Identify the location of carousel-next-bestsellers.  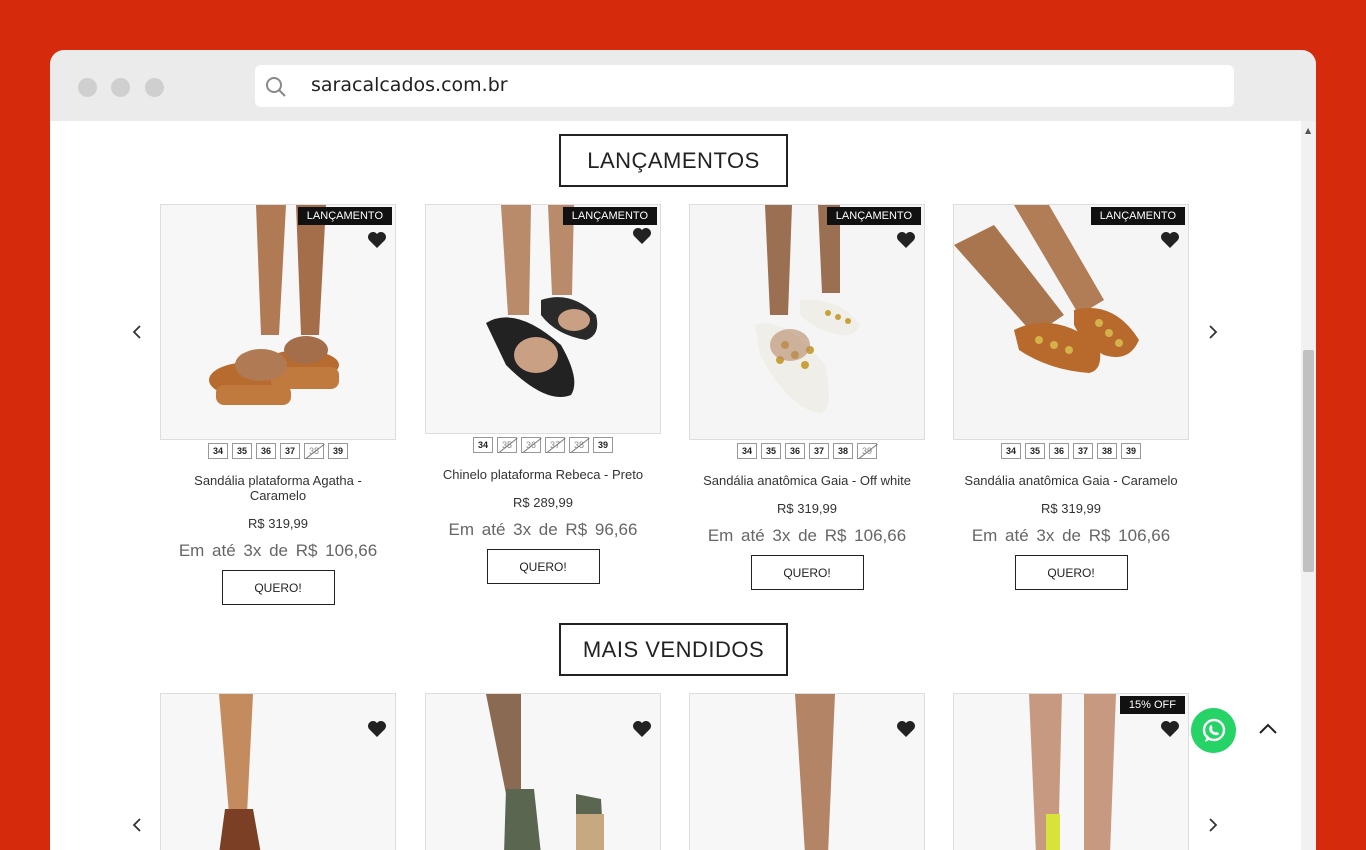
(1213, 825).